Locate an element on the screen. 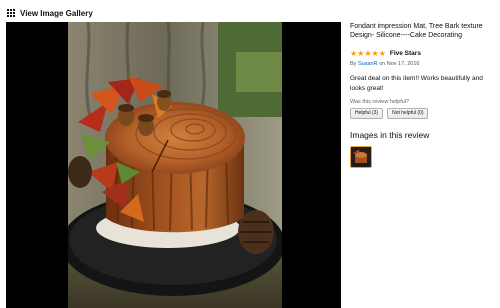 The height and width of the screenshot is (308, 500). view-image-gallery-link: View Image Gallery is located at coordinates (50, 13).